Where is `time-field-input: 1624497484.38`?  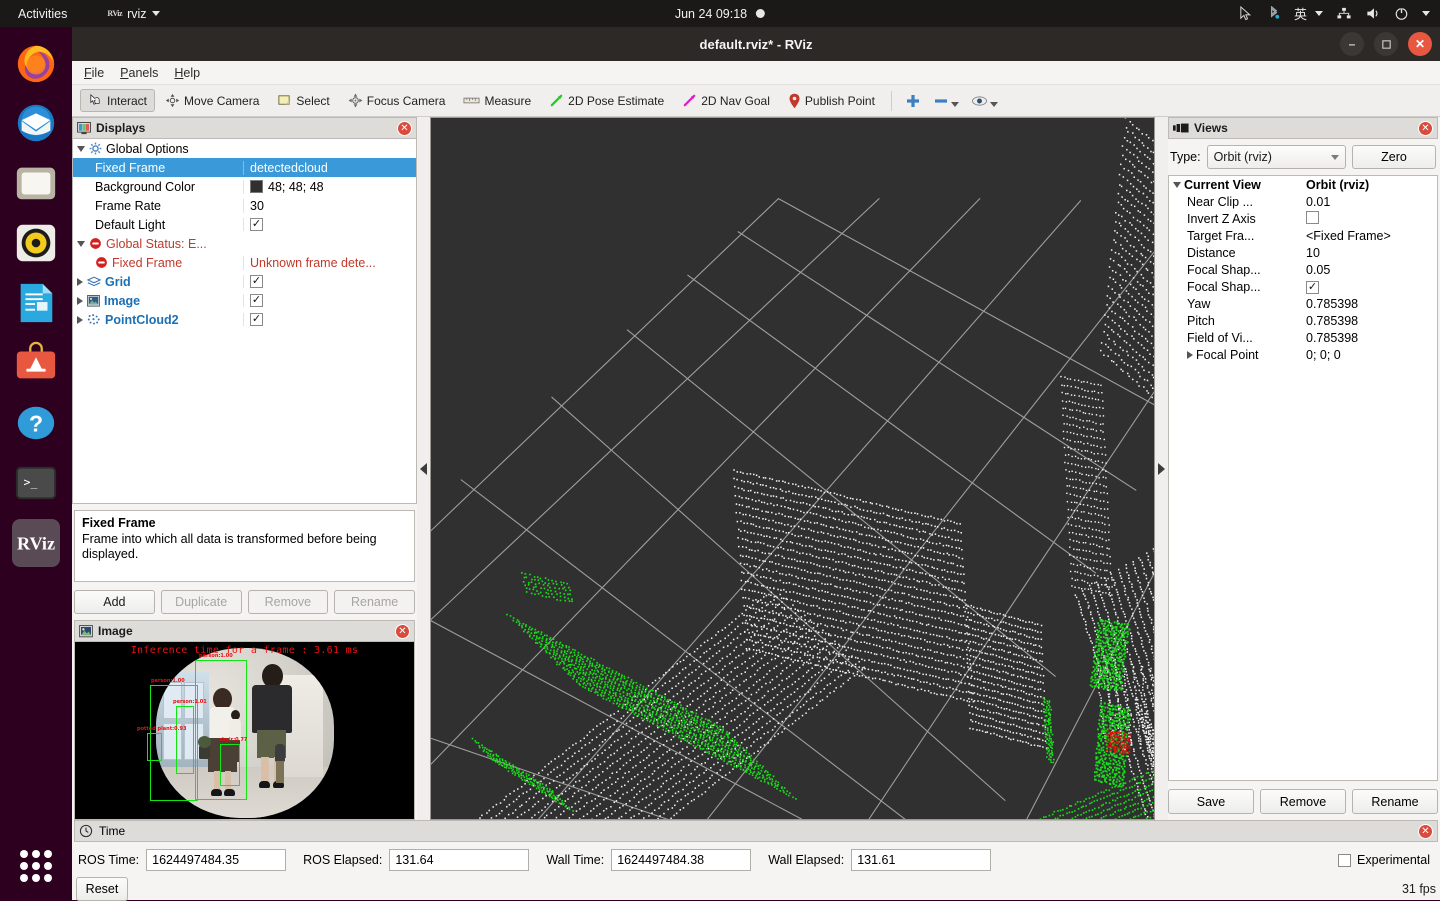
time-field-input: 1624497484.38 is located at coordinates (681, 860).